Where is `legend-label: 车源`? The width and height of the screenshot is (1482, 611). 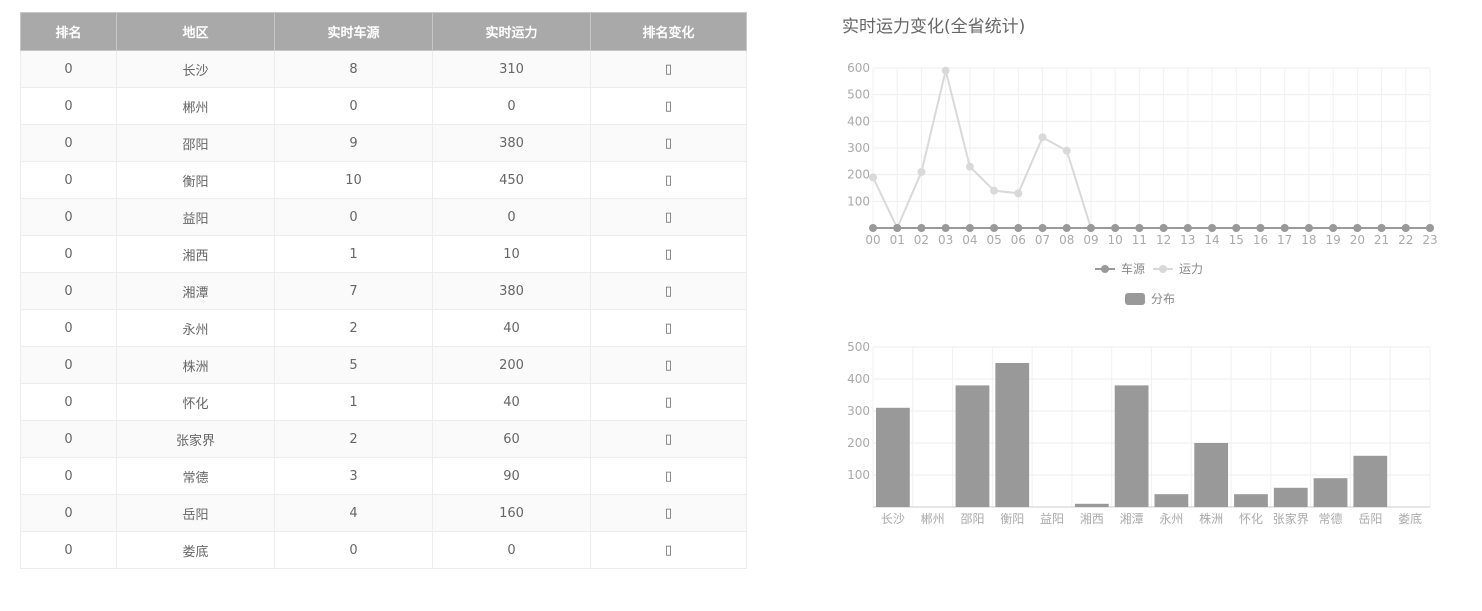 legend-label: 车源 is located at coordinates (1133, 268).